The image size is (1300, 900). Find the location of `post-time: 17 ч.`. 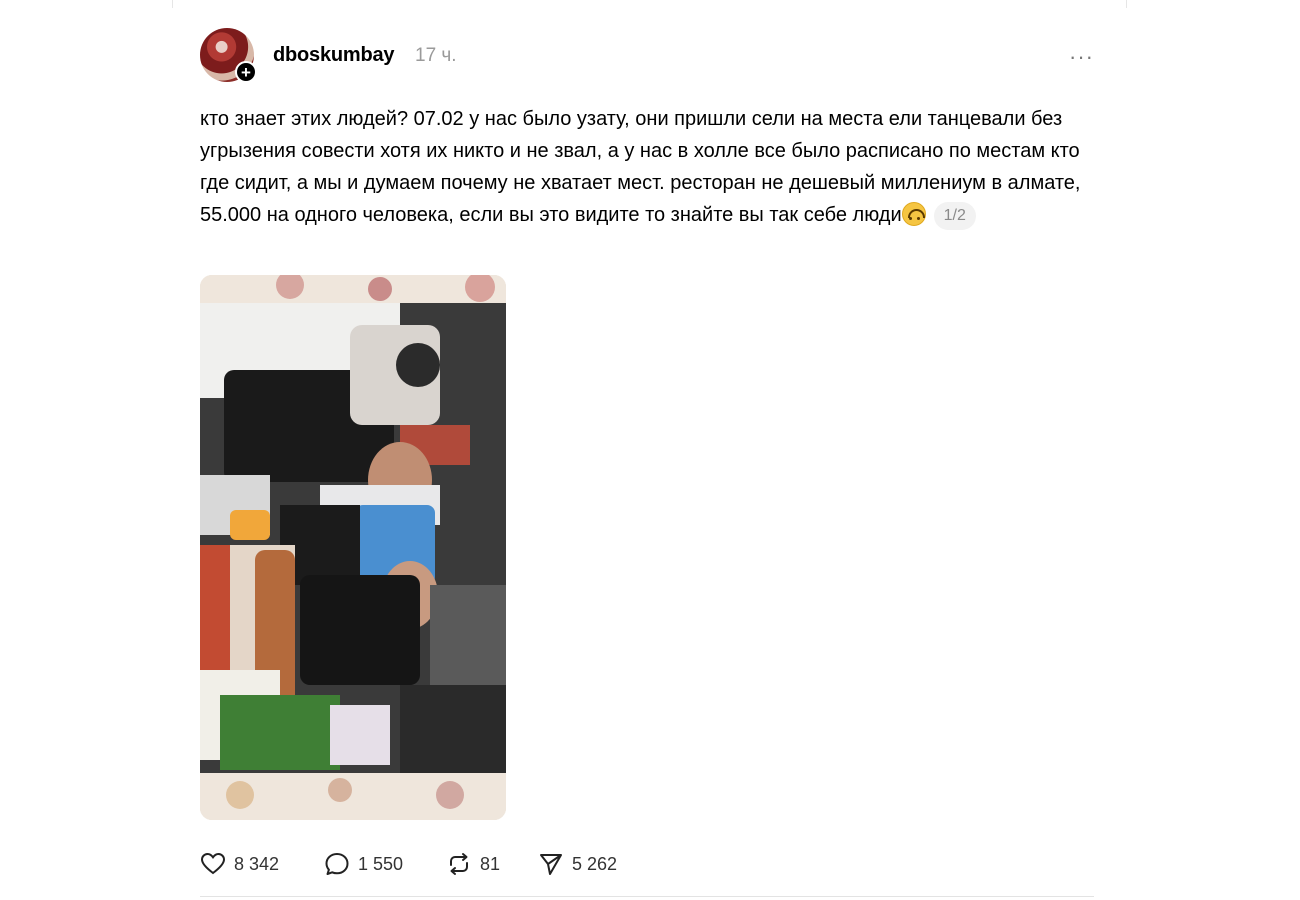

post-time: 17 ч. is located at coordinates (436, 56).